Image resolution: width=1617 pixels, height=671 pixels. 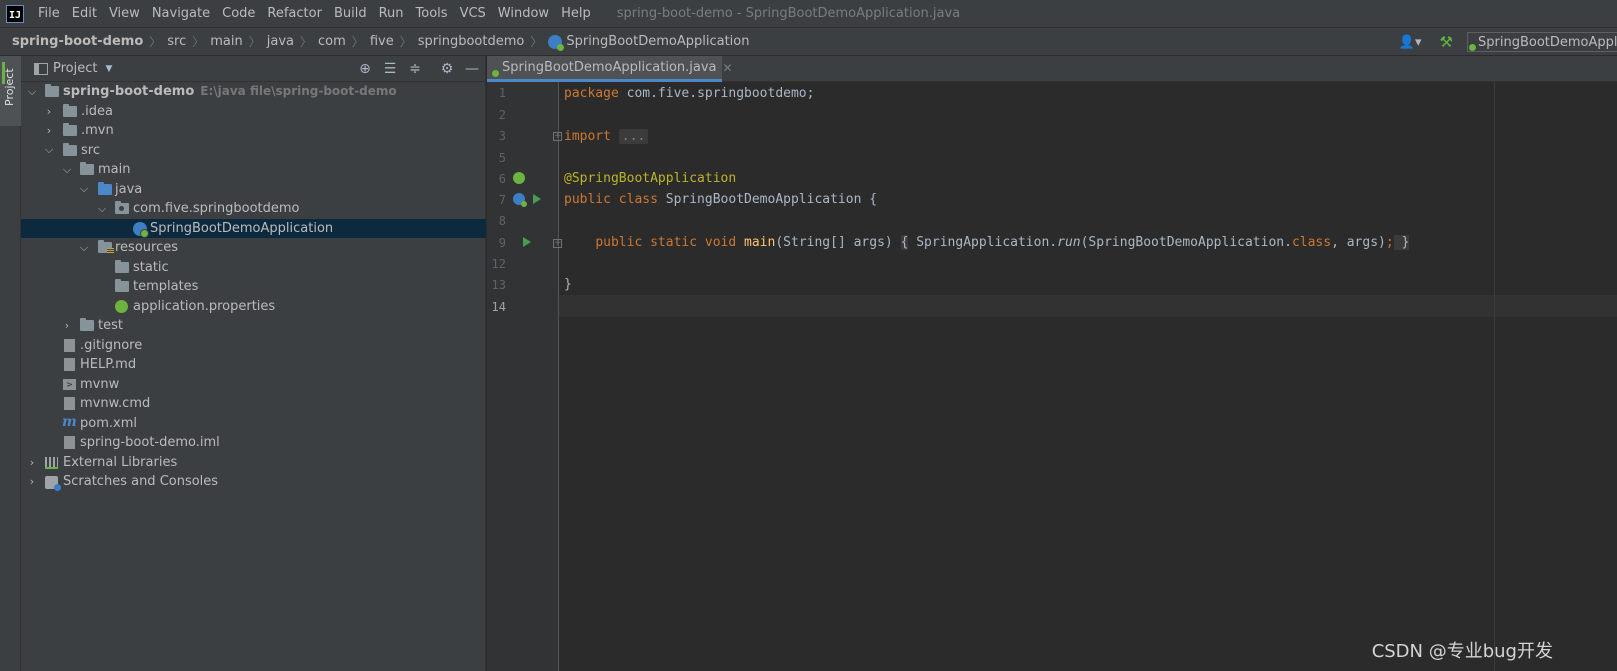 I want to click on tree-node-idea: › .idea, so click(x=253, y=112).